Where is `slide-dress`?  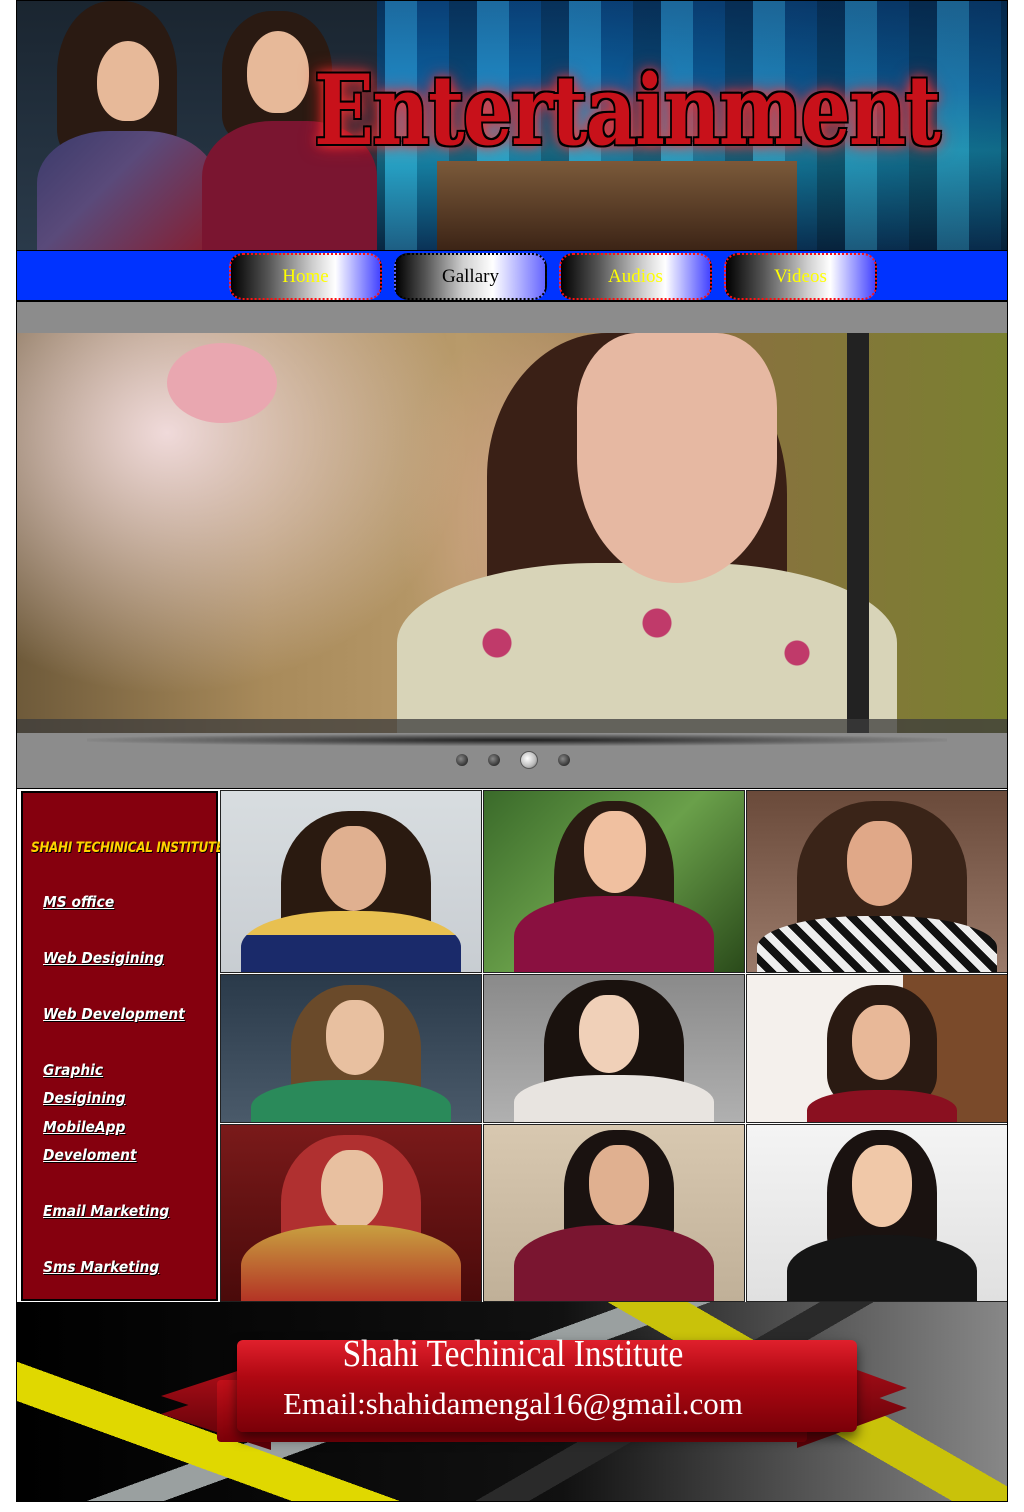
slide-dress is located at coordinates (647, 648).